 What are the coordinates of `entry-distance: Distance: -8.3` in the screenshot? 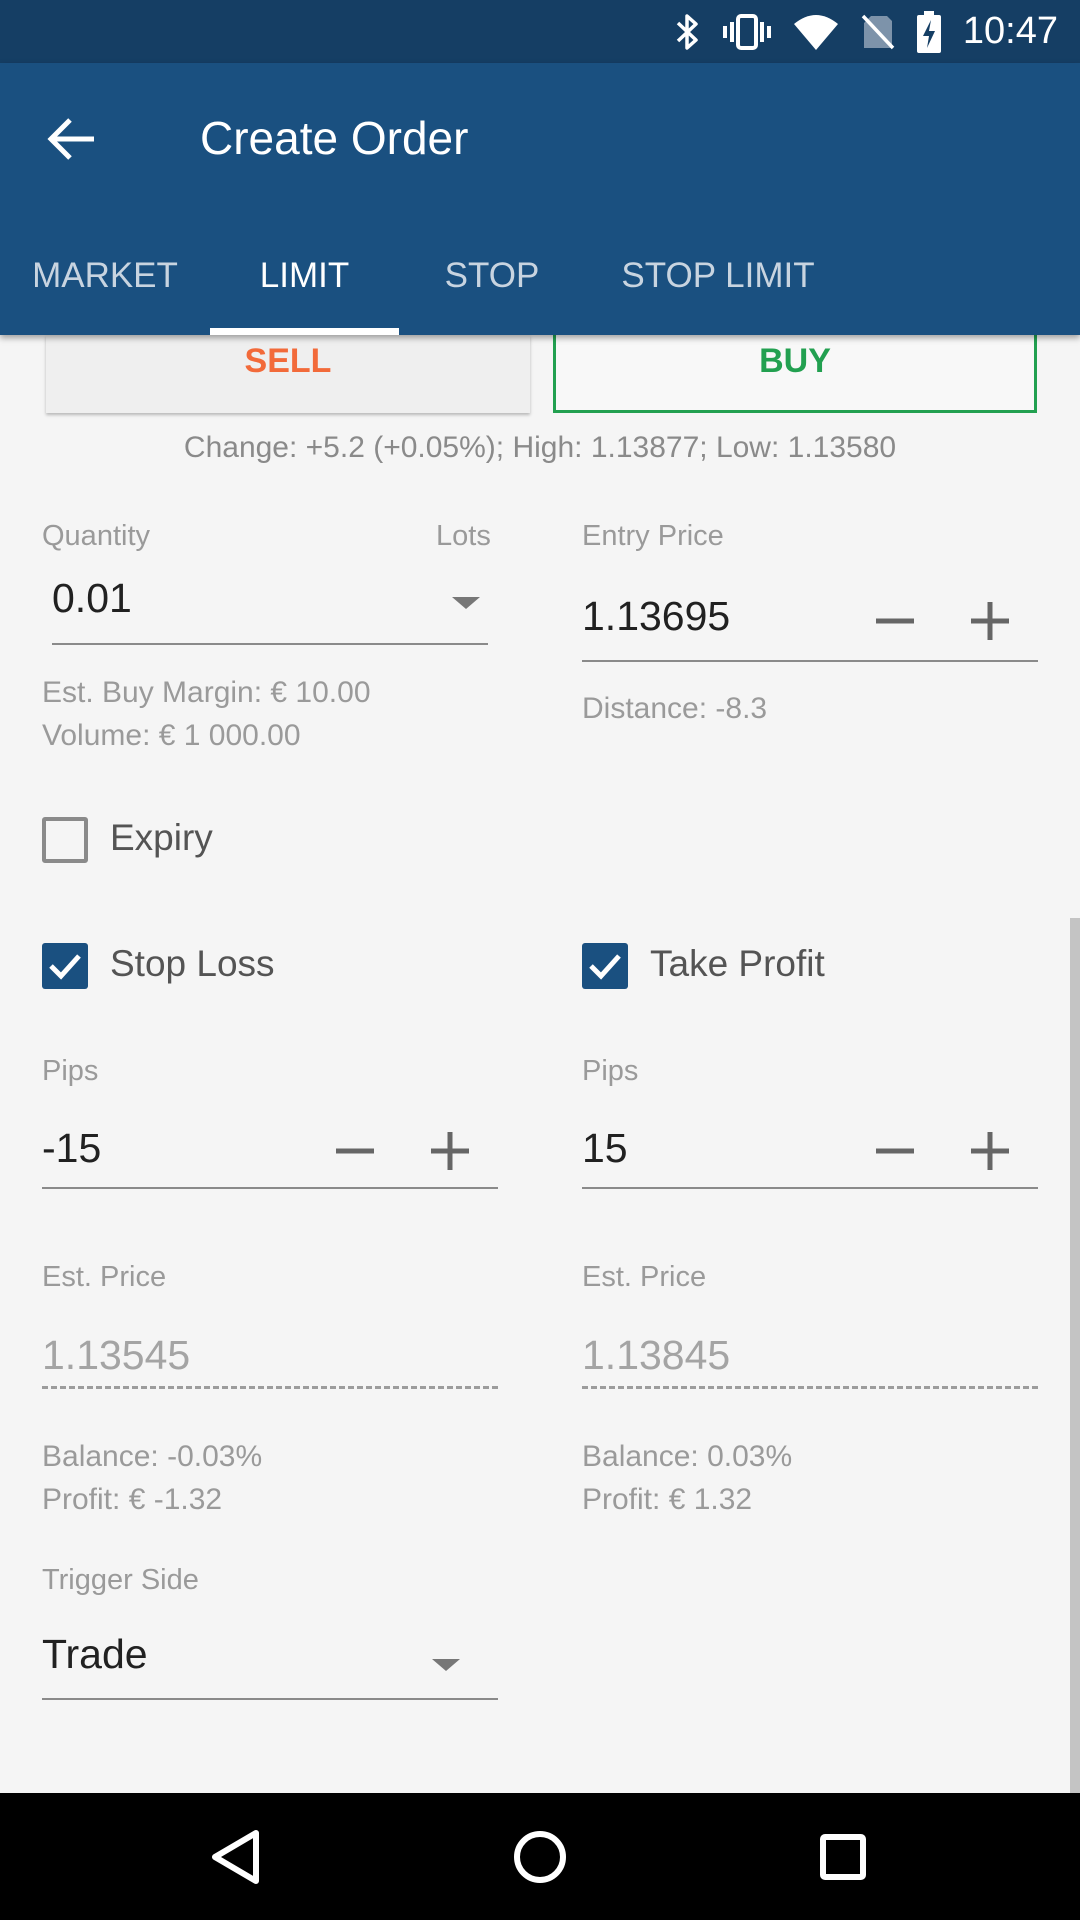 It's located at (675, 708).